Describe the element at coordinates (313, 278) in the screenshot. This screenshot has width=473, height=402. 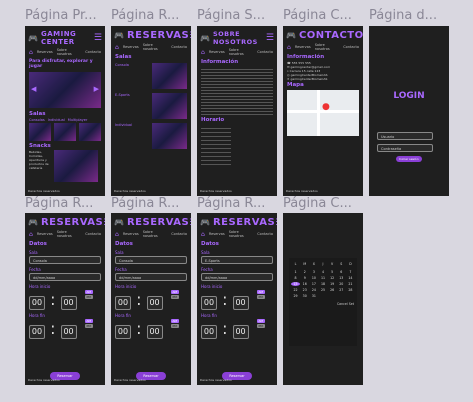
I see `calendar-day: 10` at that location.